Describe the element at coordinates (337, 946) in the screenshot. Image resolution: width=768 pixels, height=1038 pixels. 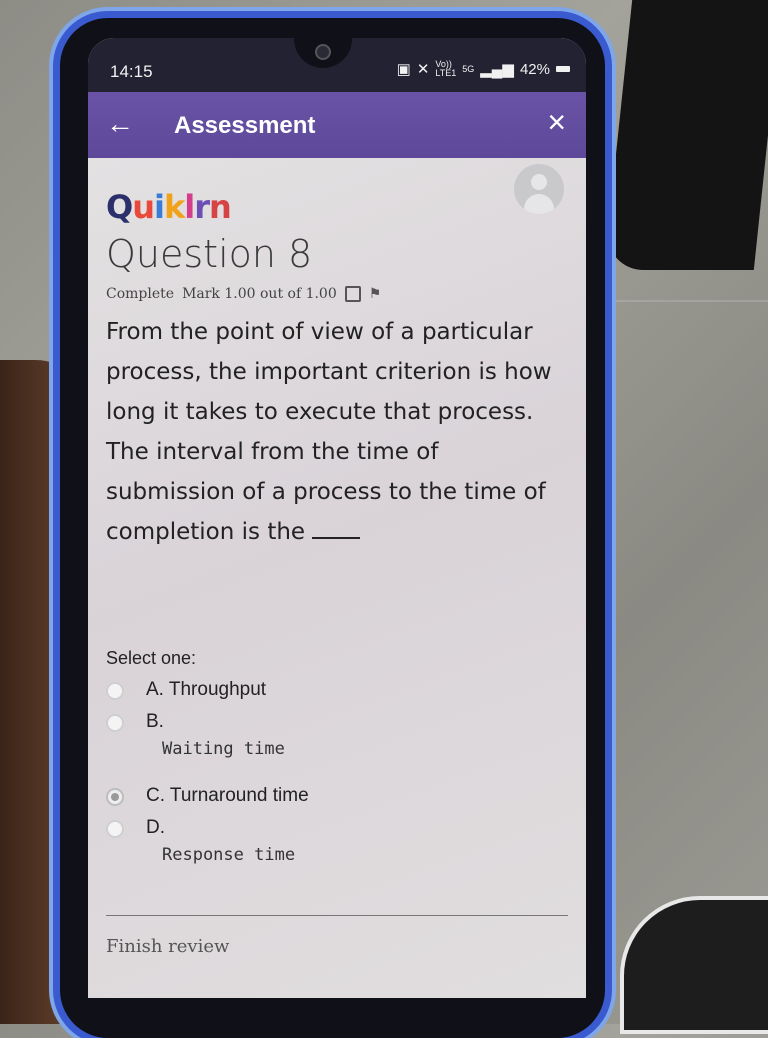
I see `finish-review-link: Finish review` at that location.